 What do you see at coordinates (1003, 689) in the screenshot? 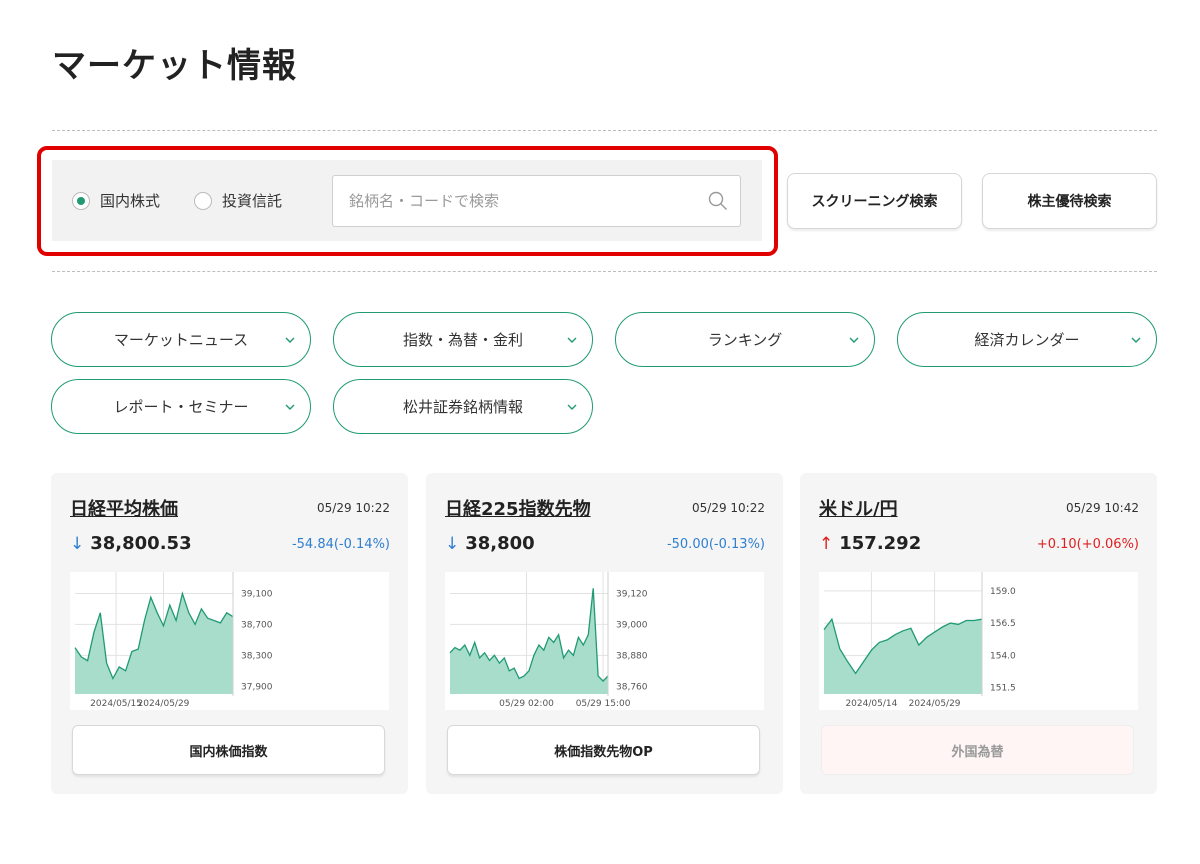
I see `y-tick-label: 151.5` at bounding box center [1003, 689].